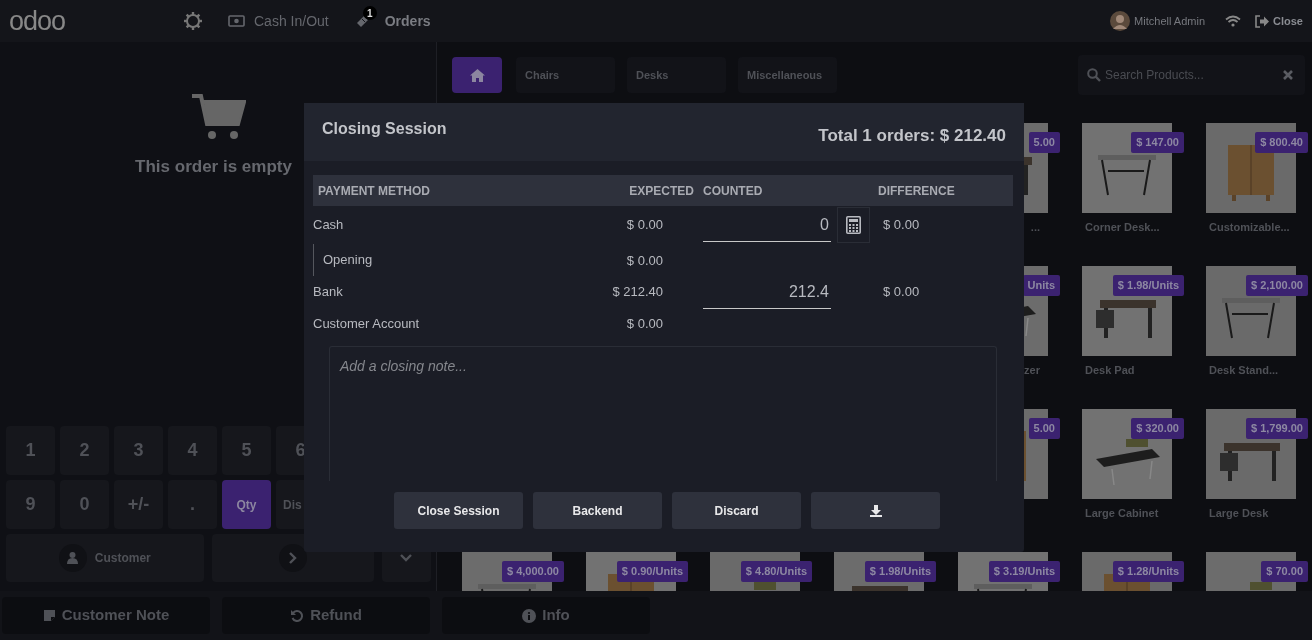 The width and height of the screenshot is (1312, 640). Describe the element at coordinates (138, 504) in the screenshot. I see `numpad-key: +/-` at that location.